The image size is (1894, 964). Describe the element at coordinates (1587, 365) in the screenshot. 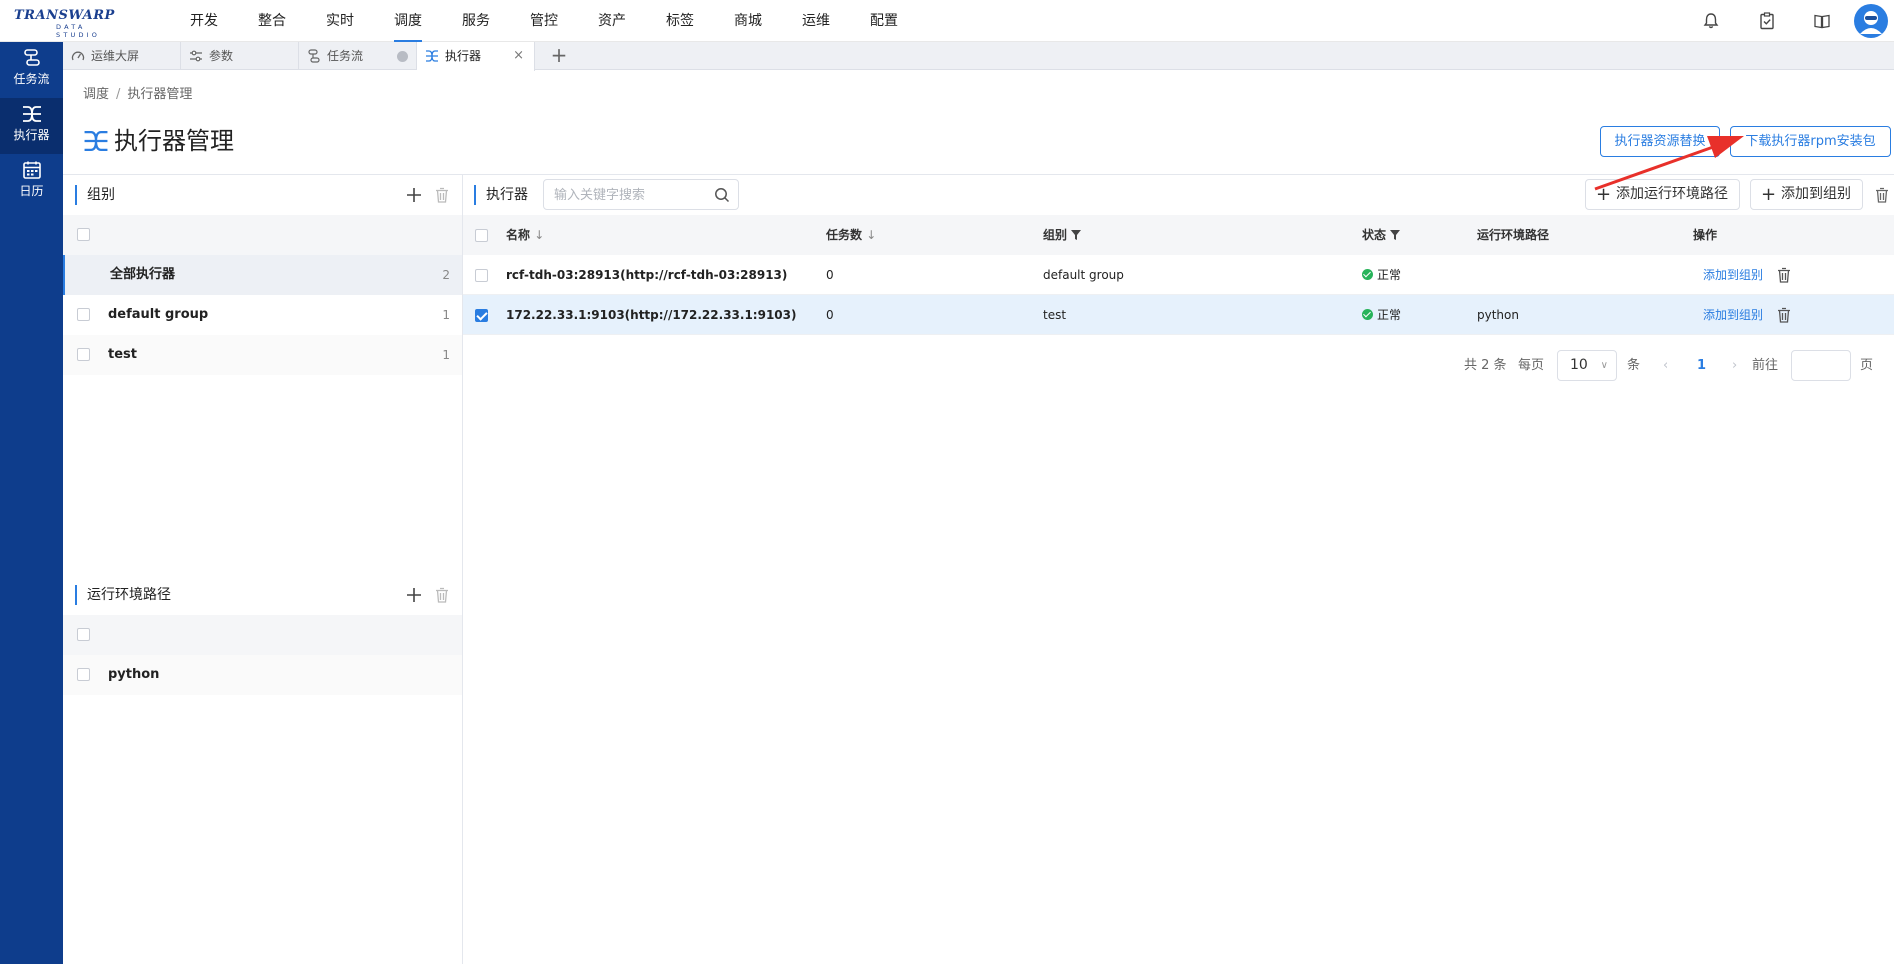

I see `page-size-select: 10 ∨` at that location.